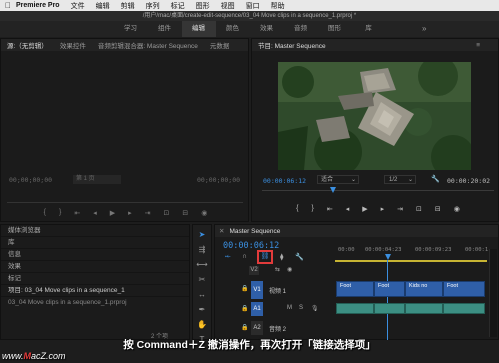 This screenshot has width=499, height=363. Describe the element at coordinates (299, 257) in the screenshot. I see `timeline-settings-icon: 🔧` at that location.